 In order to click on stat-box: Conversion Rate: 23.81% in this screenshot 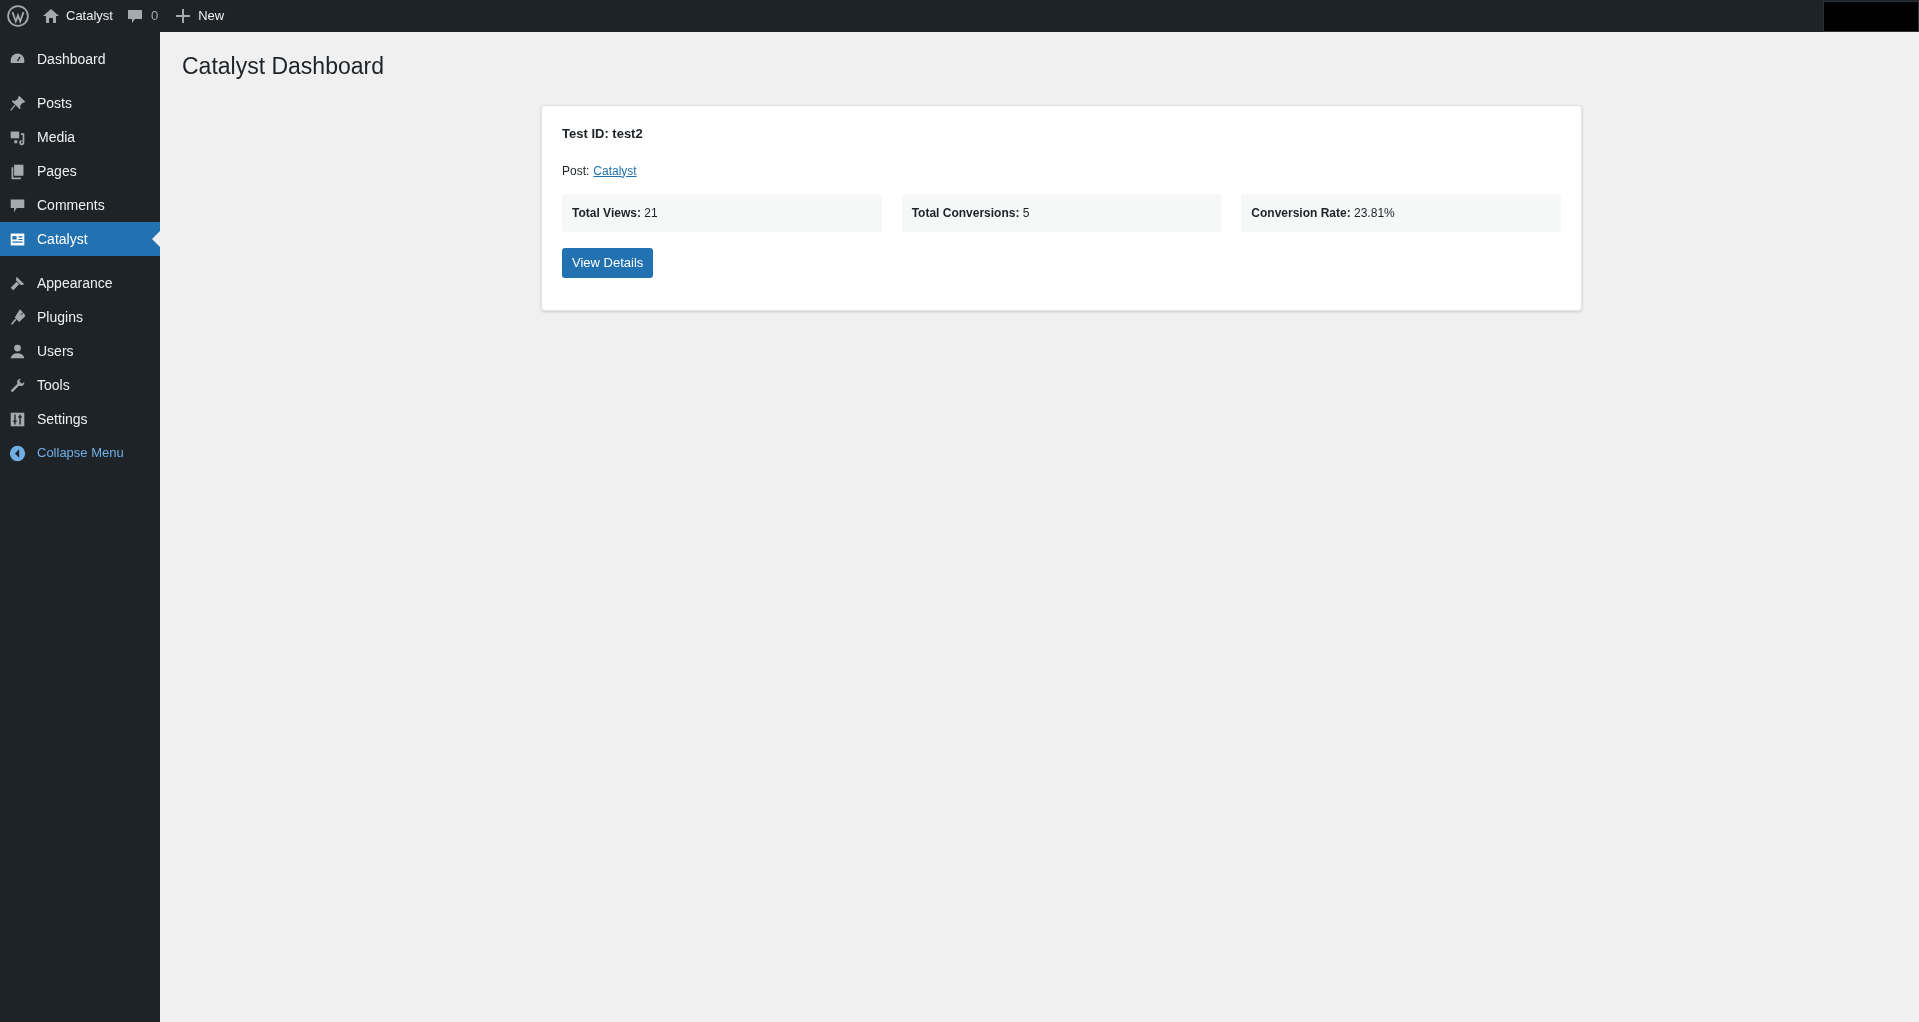, I will do `click(1401, 212)`.